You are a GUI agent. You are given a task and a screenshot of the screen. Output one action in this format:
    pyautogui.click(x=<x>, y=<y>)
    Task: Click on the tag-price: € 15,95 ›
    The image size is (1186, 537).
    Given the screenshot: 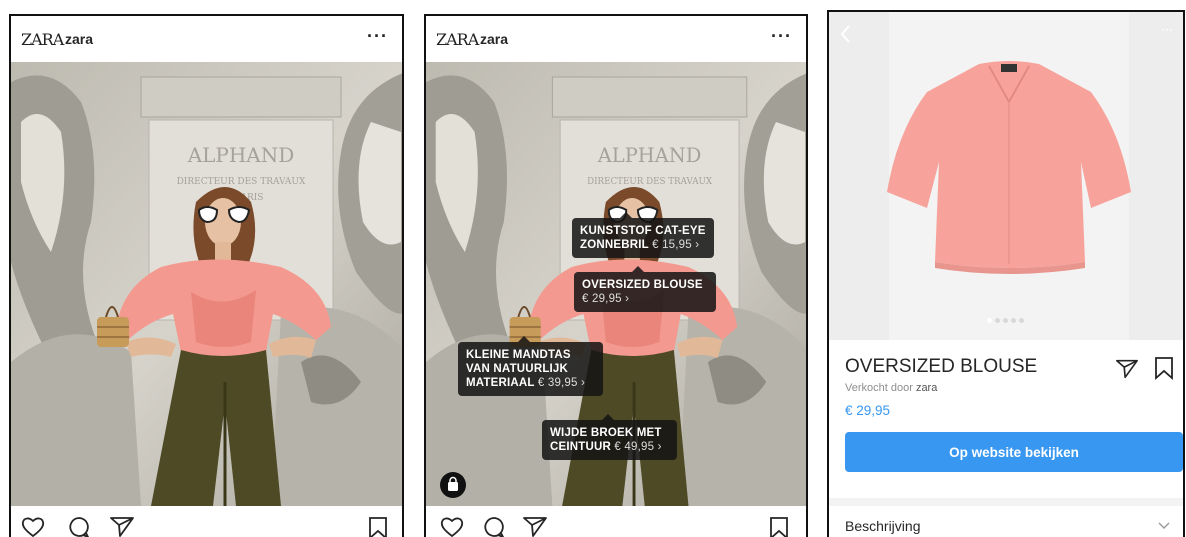 What is the action you would take?
    pyautogui.click(x=676, y=245)
    